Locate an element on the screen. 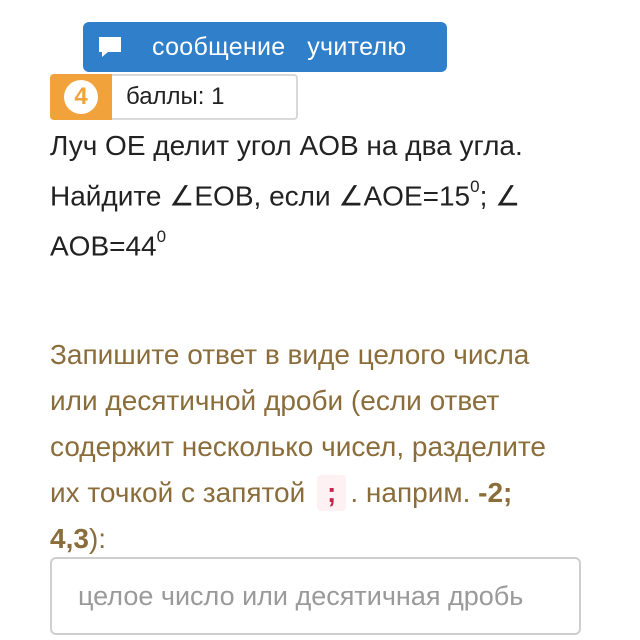  question-line-1: Луч OE делит угол AOB на два угла. is located at coordinates (286, 145).